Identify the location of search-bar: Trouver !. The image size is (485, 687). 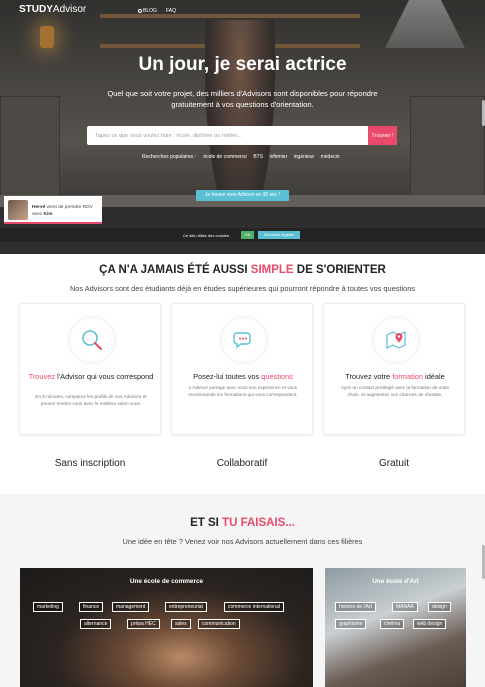
(242, 135).